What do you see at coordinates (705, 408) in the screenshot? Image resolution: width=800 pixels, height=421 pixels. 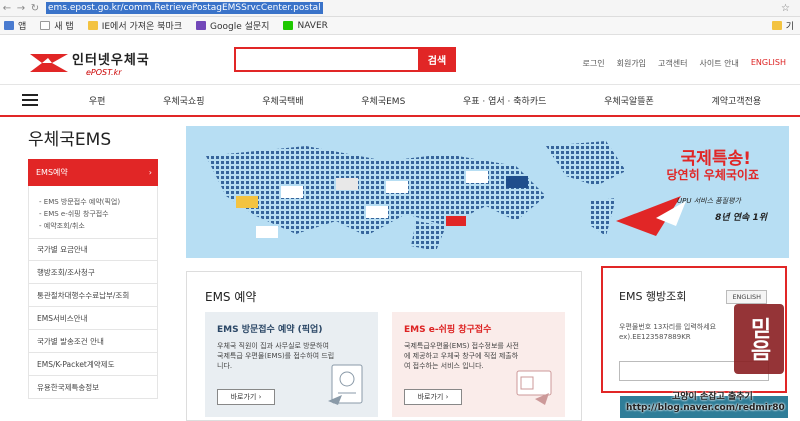 I see `blog-watermark-url: http://blog.naver.com/redmir80` at bounding box center [705, 408].